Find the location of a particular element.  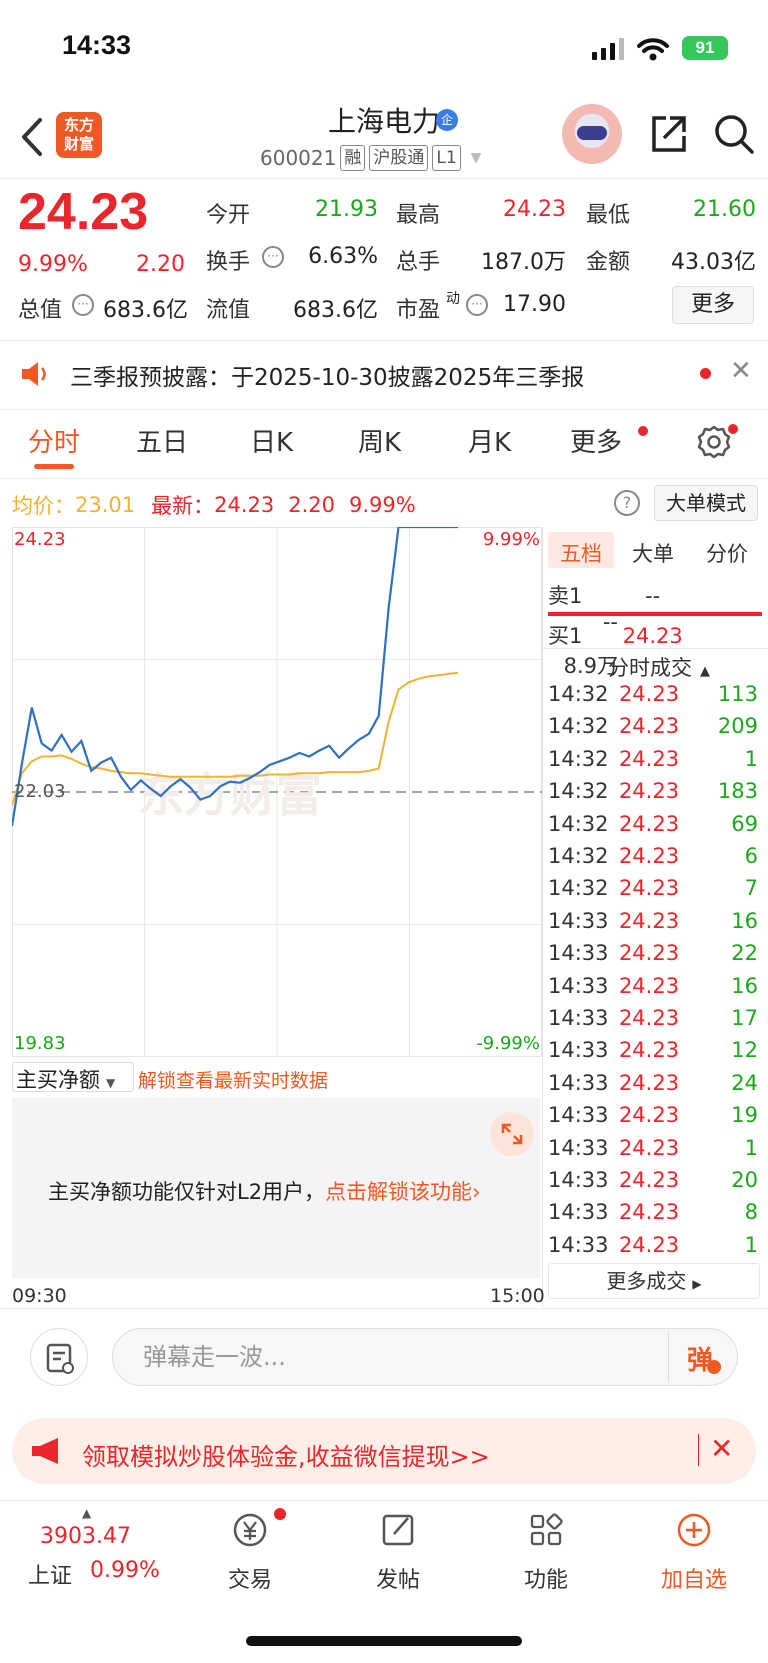

index-name: 上证 is located at coordinates (50, 1574).